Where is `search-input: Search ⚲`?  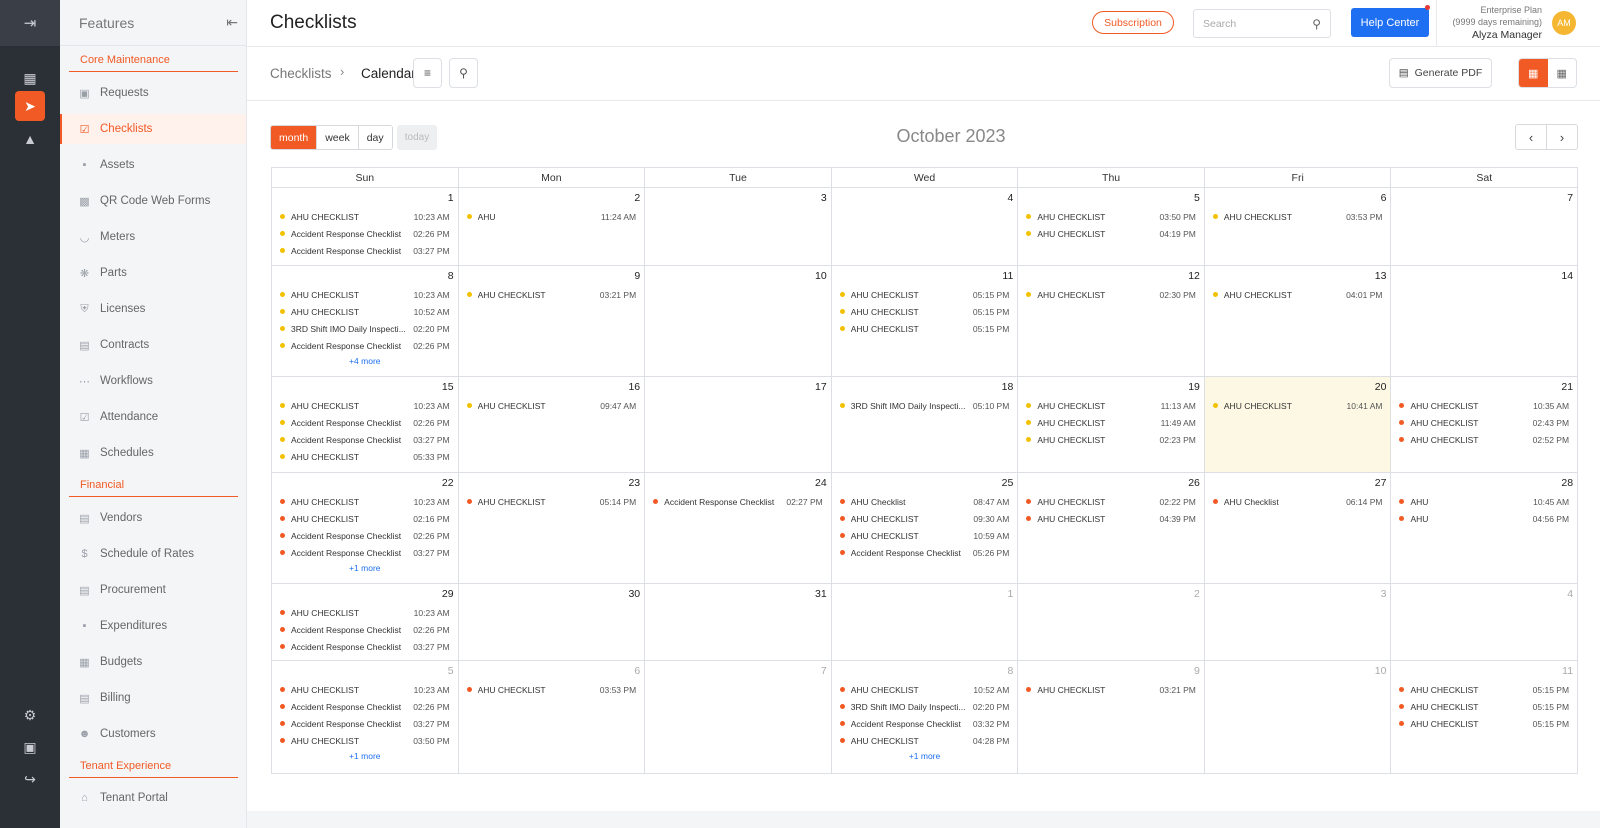 search-input: Search ⚲ is located at coordinates (1262, 23).